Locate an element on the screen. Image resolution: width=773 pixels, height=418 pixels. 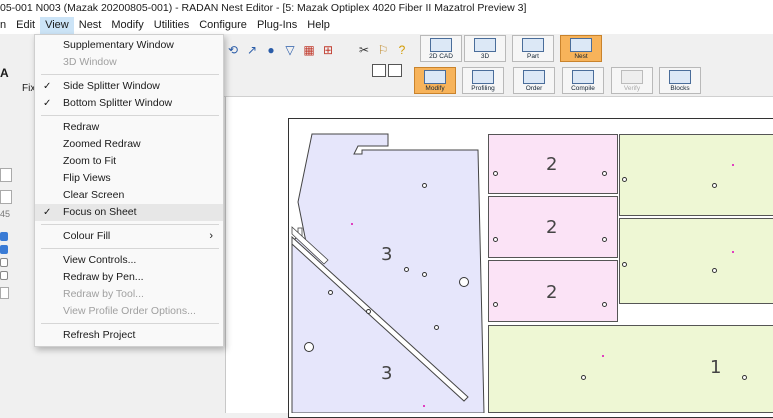
menu-item-label: Zoom to Fit is located at coordinates (90, 161).